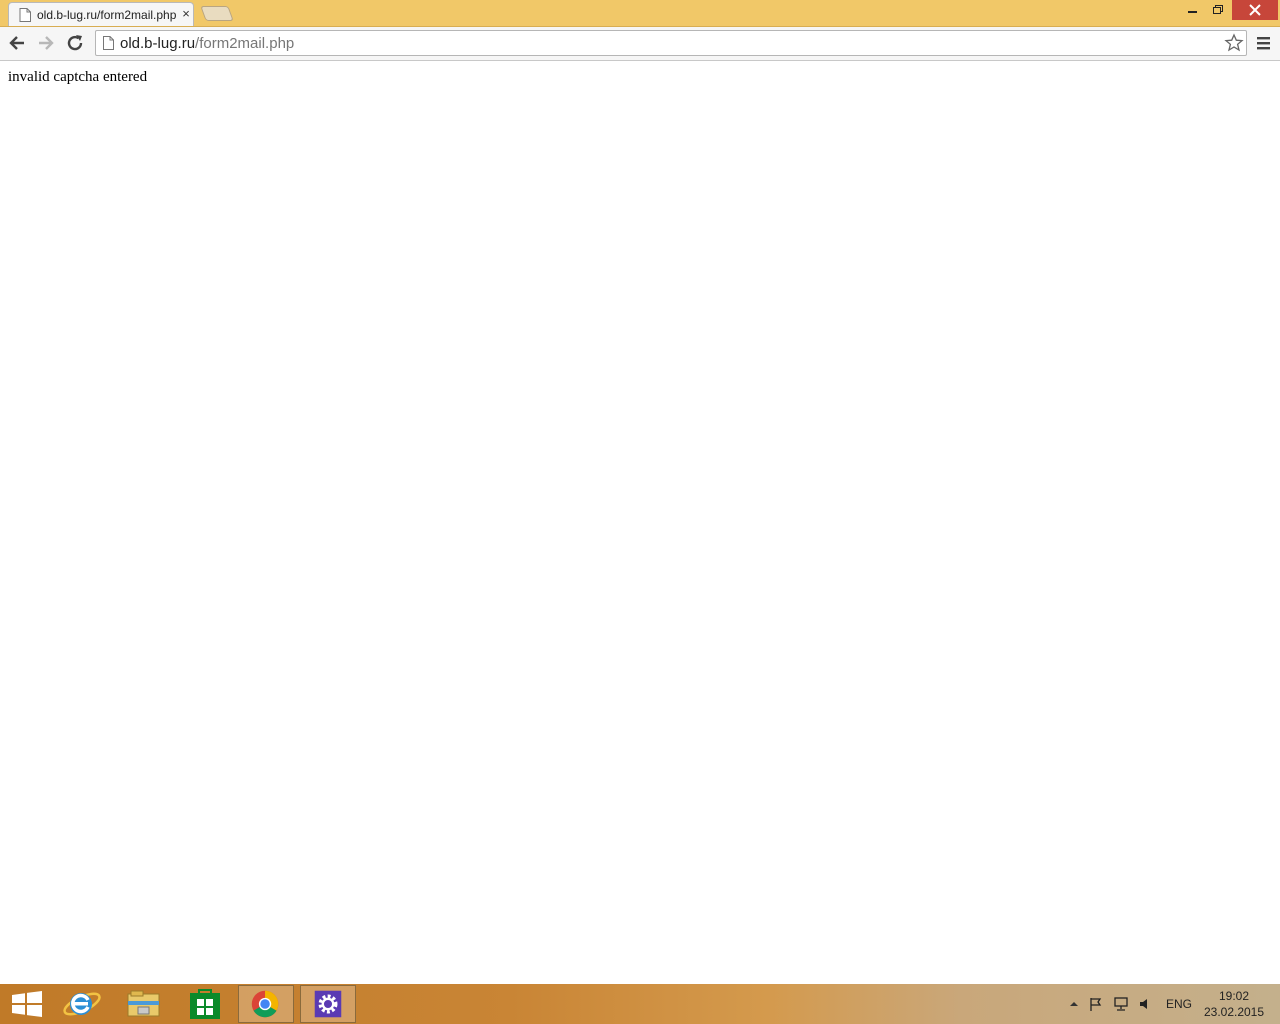 Image resolution: width=1280 pixels, height=1024 pixels. I want to click on browser-tab: old.b-lug.ru/form2mail.php ×, so click(101, 14).